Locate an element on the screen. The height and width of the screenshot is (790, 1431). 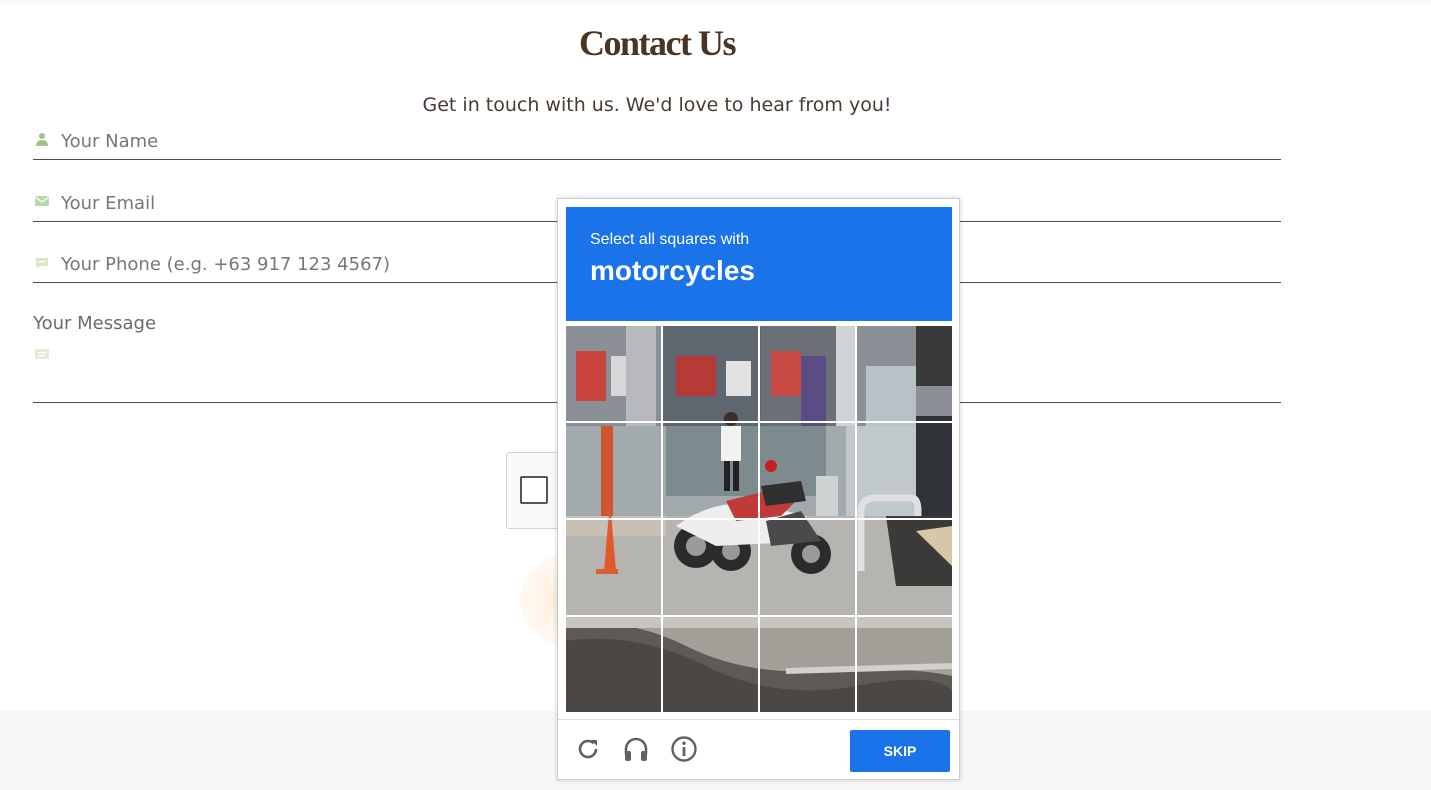
captcha-prompt: Select all squares with motorcycles is located at coordinates (759, 264).